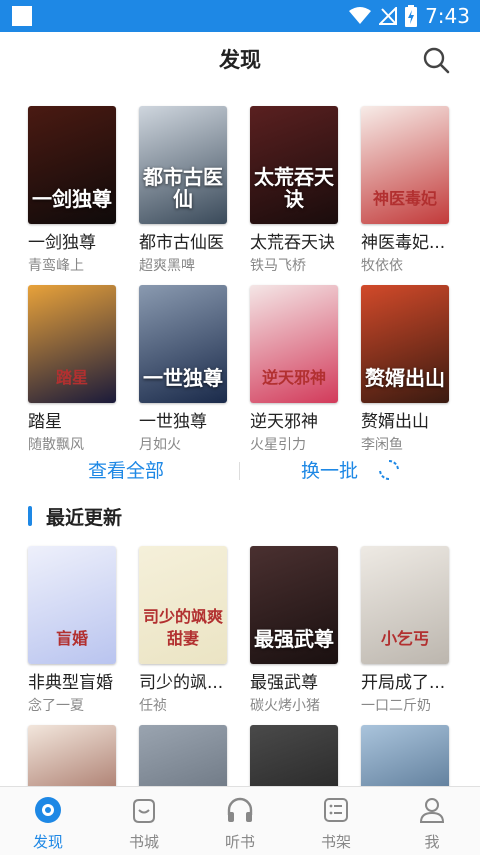  I want to click on tab-compass: 发现, so click(48, 821).